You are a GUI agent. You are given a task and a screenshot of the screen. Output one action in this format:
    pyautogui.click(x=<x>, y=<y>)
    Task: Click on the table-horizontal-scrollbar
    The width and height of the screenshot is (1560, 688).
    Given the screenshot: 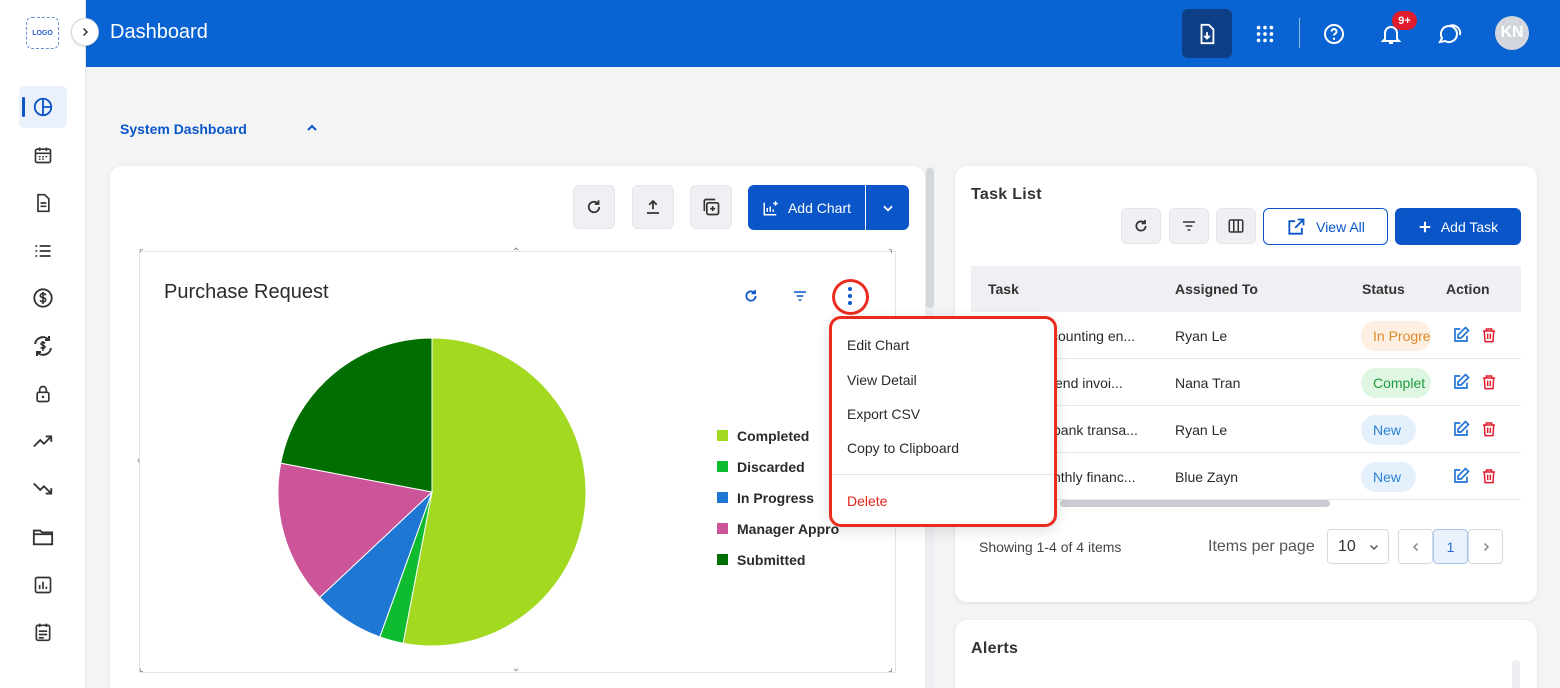 What is the action you would take?
    pyautogui.click(x=1195, y=503)
    